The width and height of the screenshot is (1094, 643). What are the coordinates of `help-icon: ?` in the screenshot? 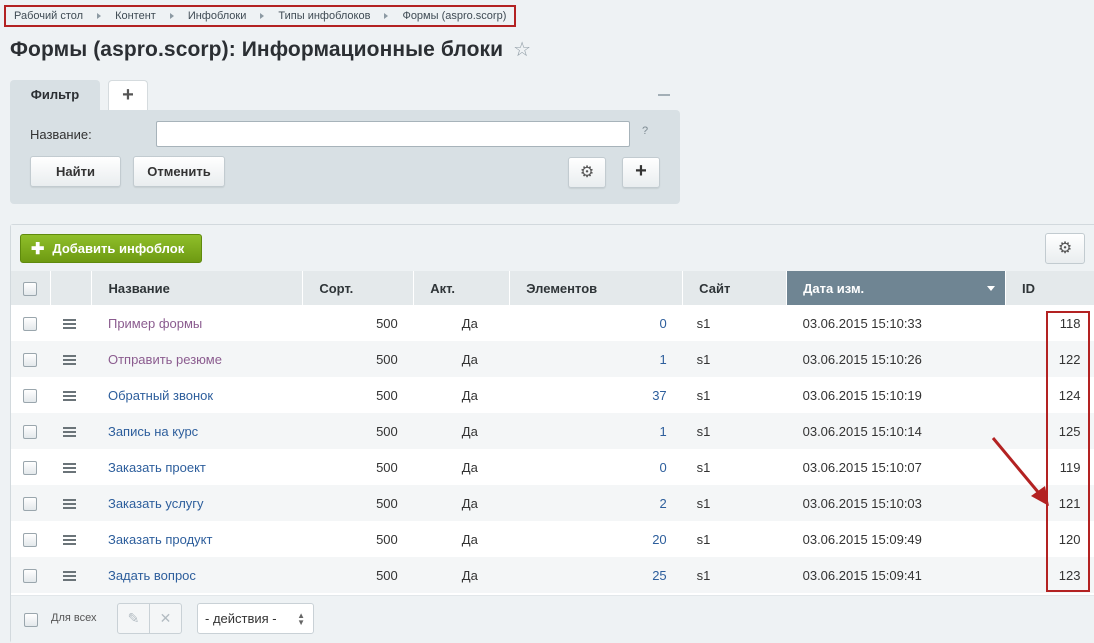 It's located at (645, 131).